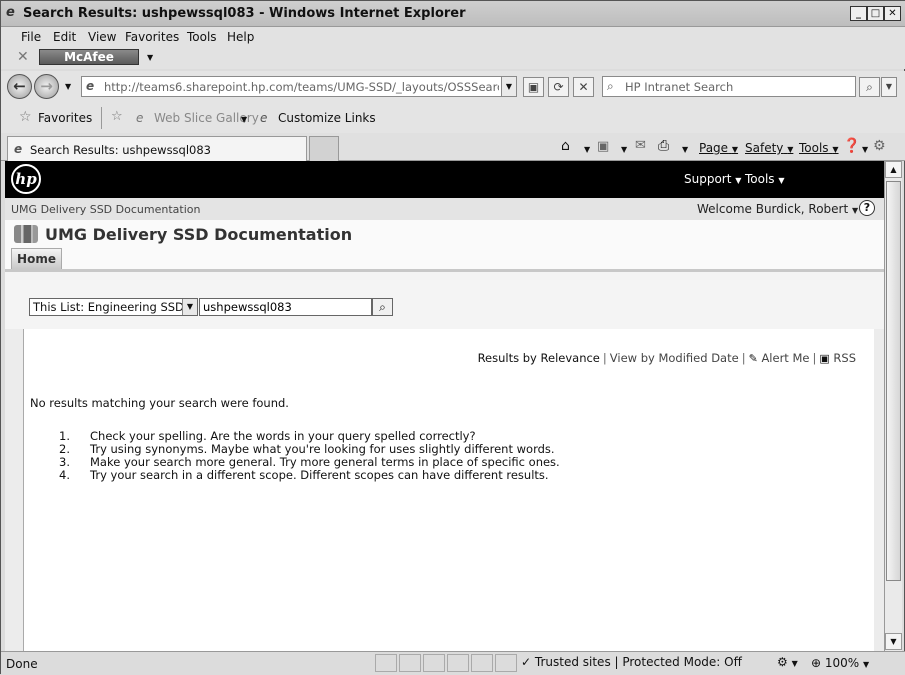 This screenshot has height=675, width=905. I want to click on query-input, so click(285, 307).